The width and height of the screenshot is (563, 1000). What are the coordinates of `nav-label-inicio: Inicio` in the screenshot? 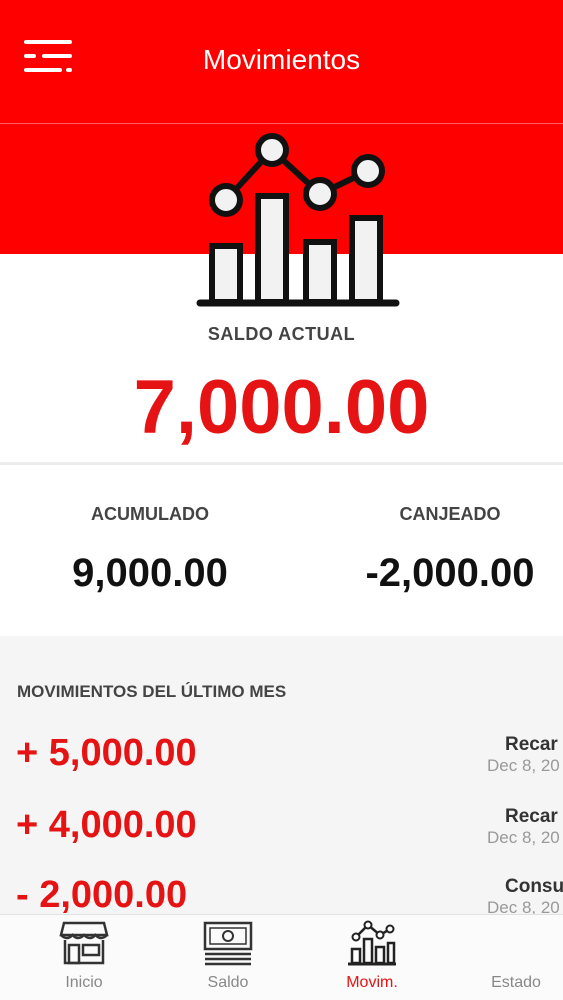 It's located at (84, 982).